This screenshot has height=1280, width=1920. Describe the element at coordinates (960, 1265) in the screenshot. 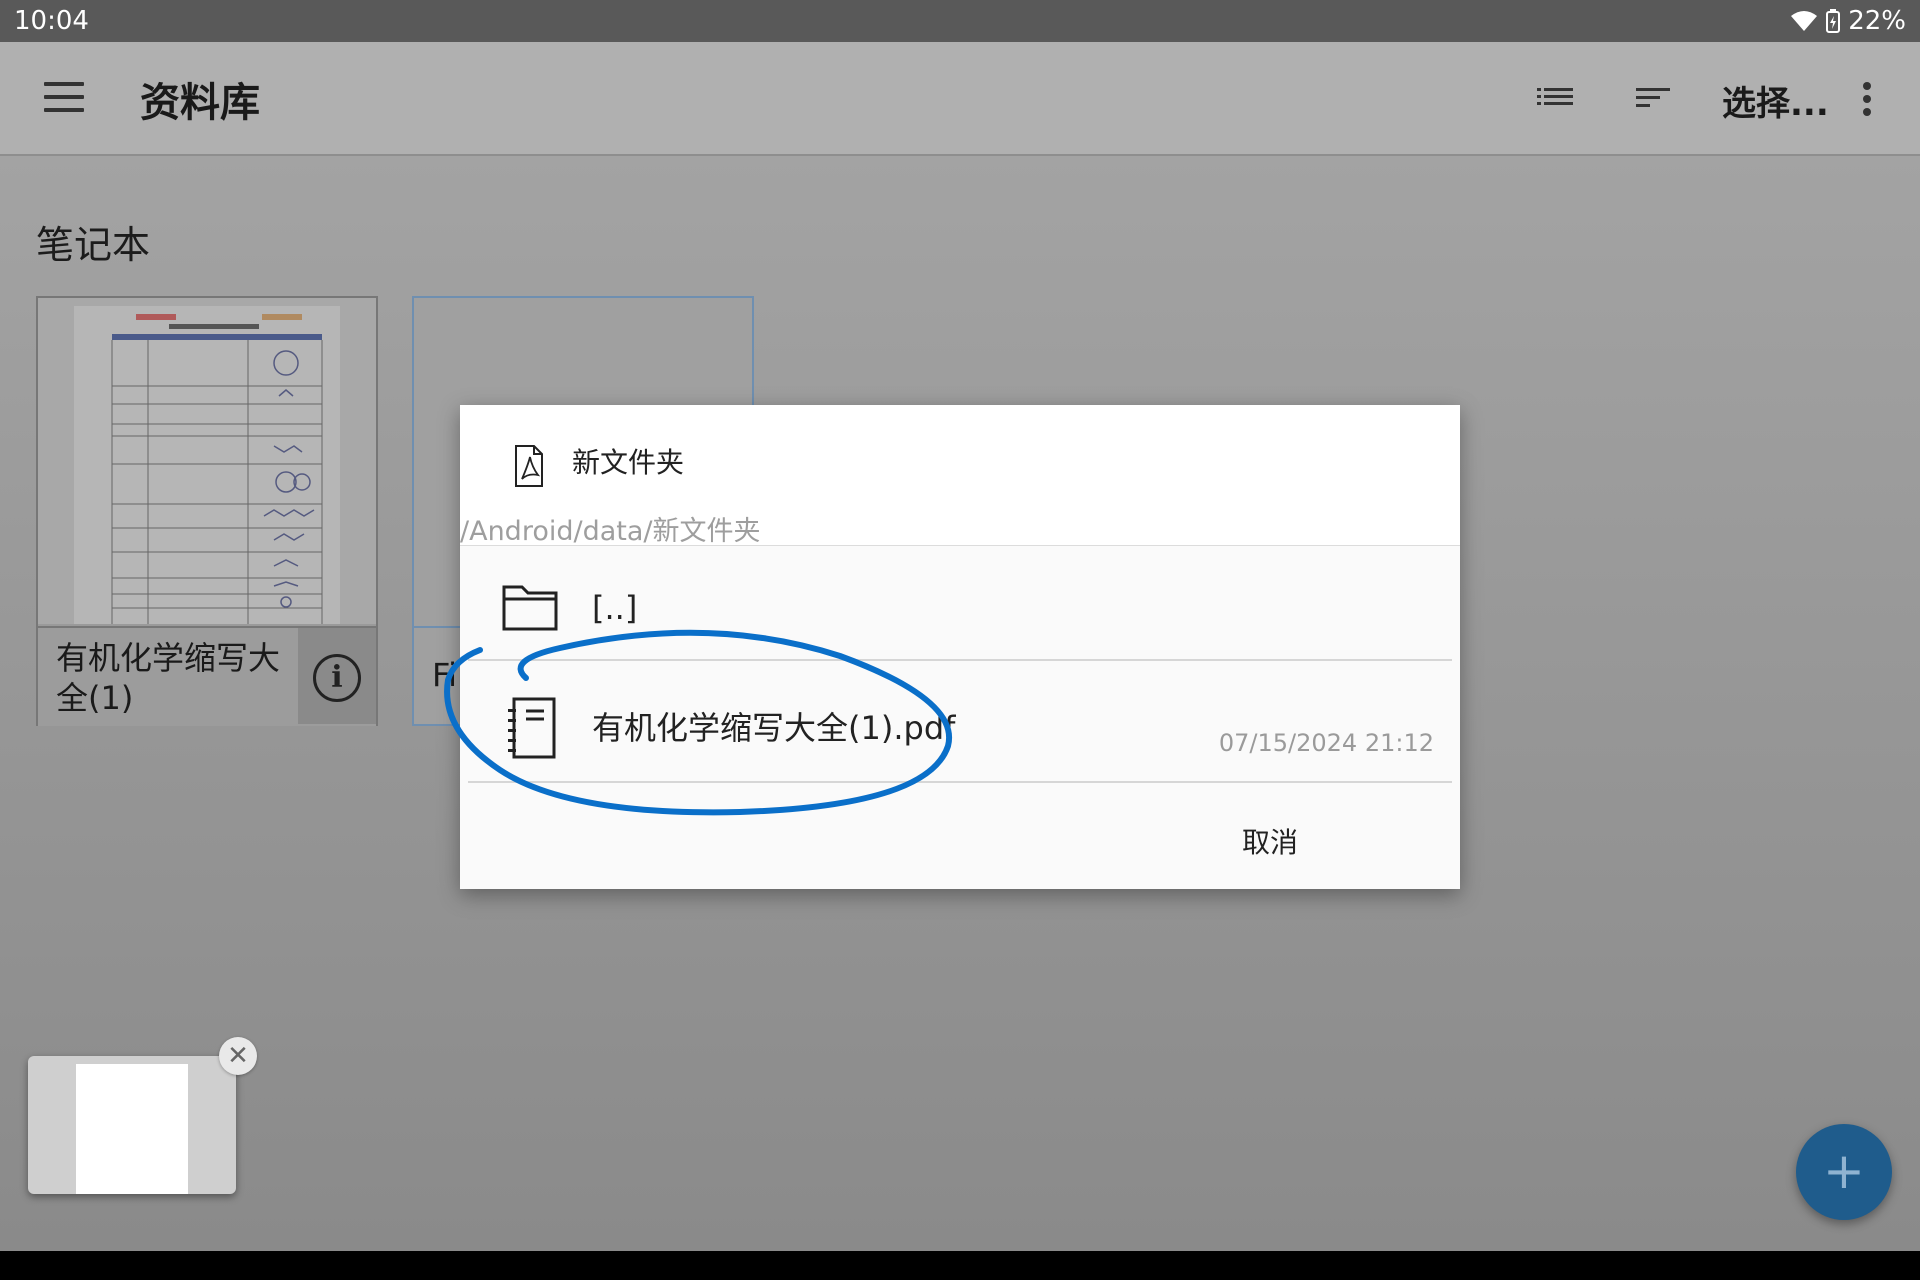

I see `navigation-bar` at that location.